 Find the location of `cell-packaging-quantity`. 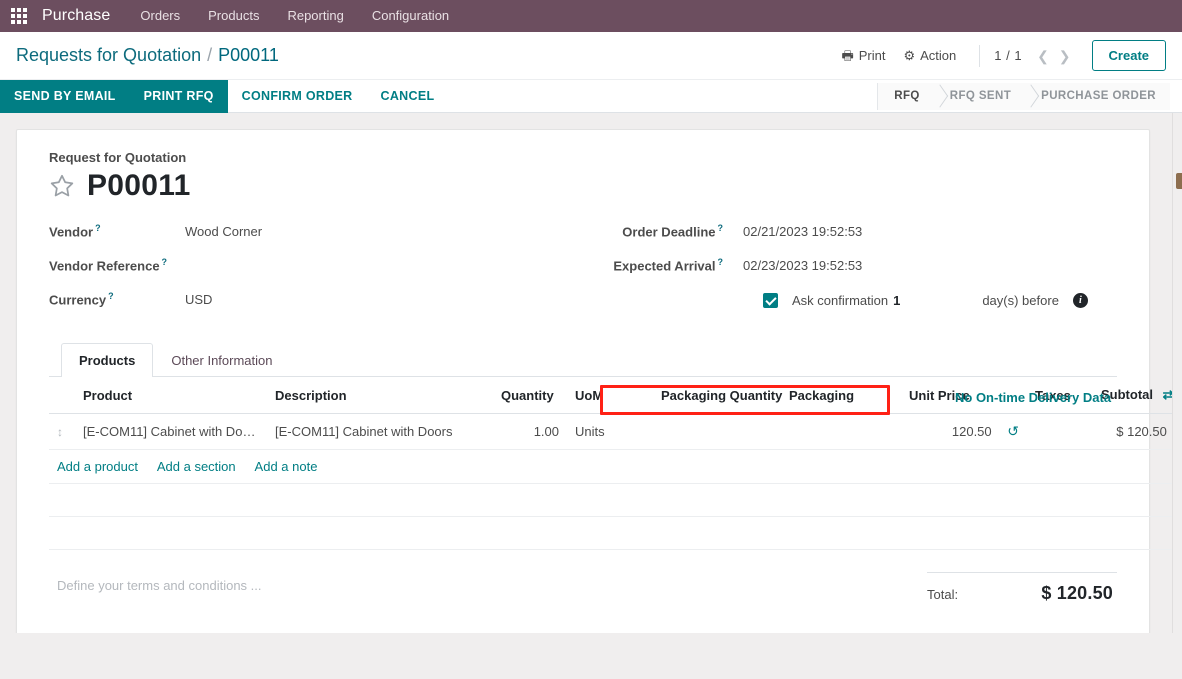

cell-packaging-quantity is located at coordinates (717, 431).